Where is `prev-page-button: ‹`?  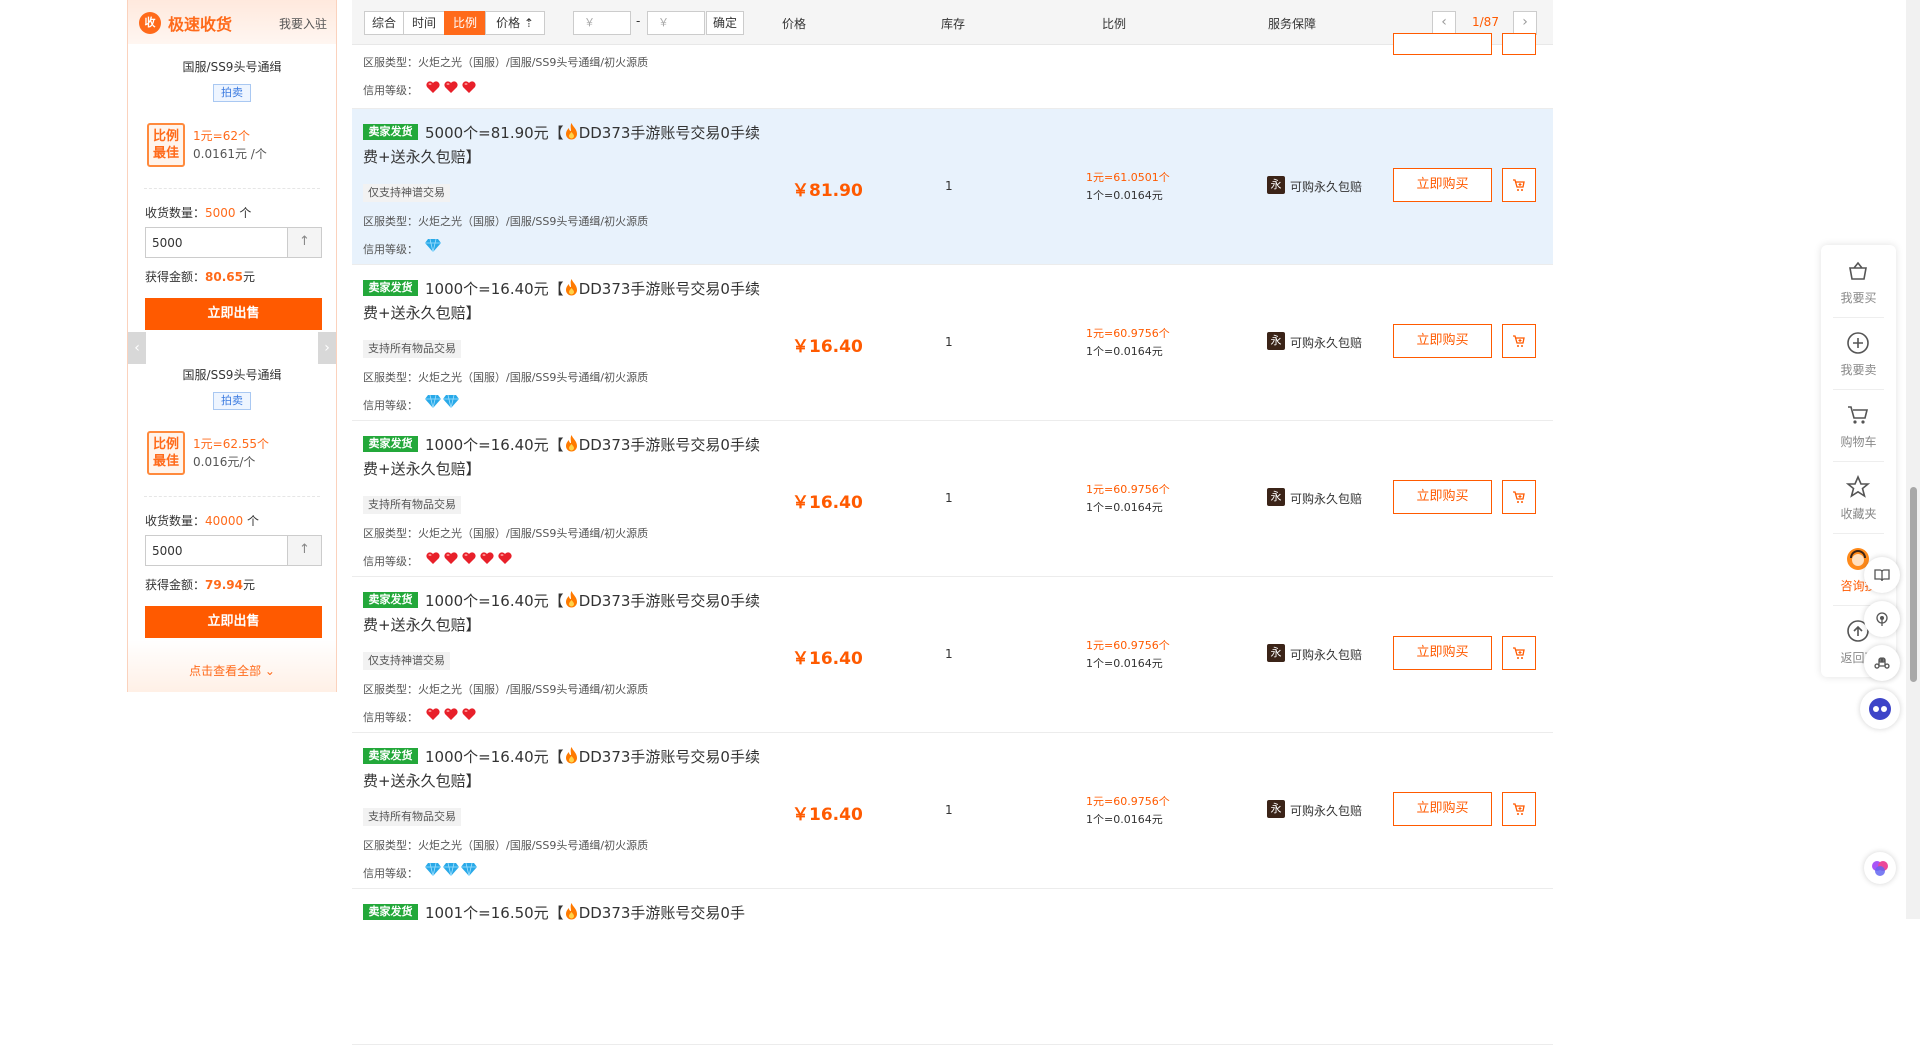 prev-page-button: ‹ is located at coordinates (1444, 23).